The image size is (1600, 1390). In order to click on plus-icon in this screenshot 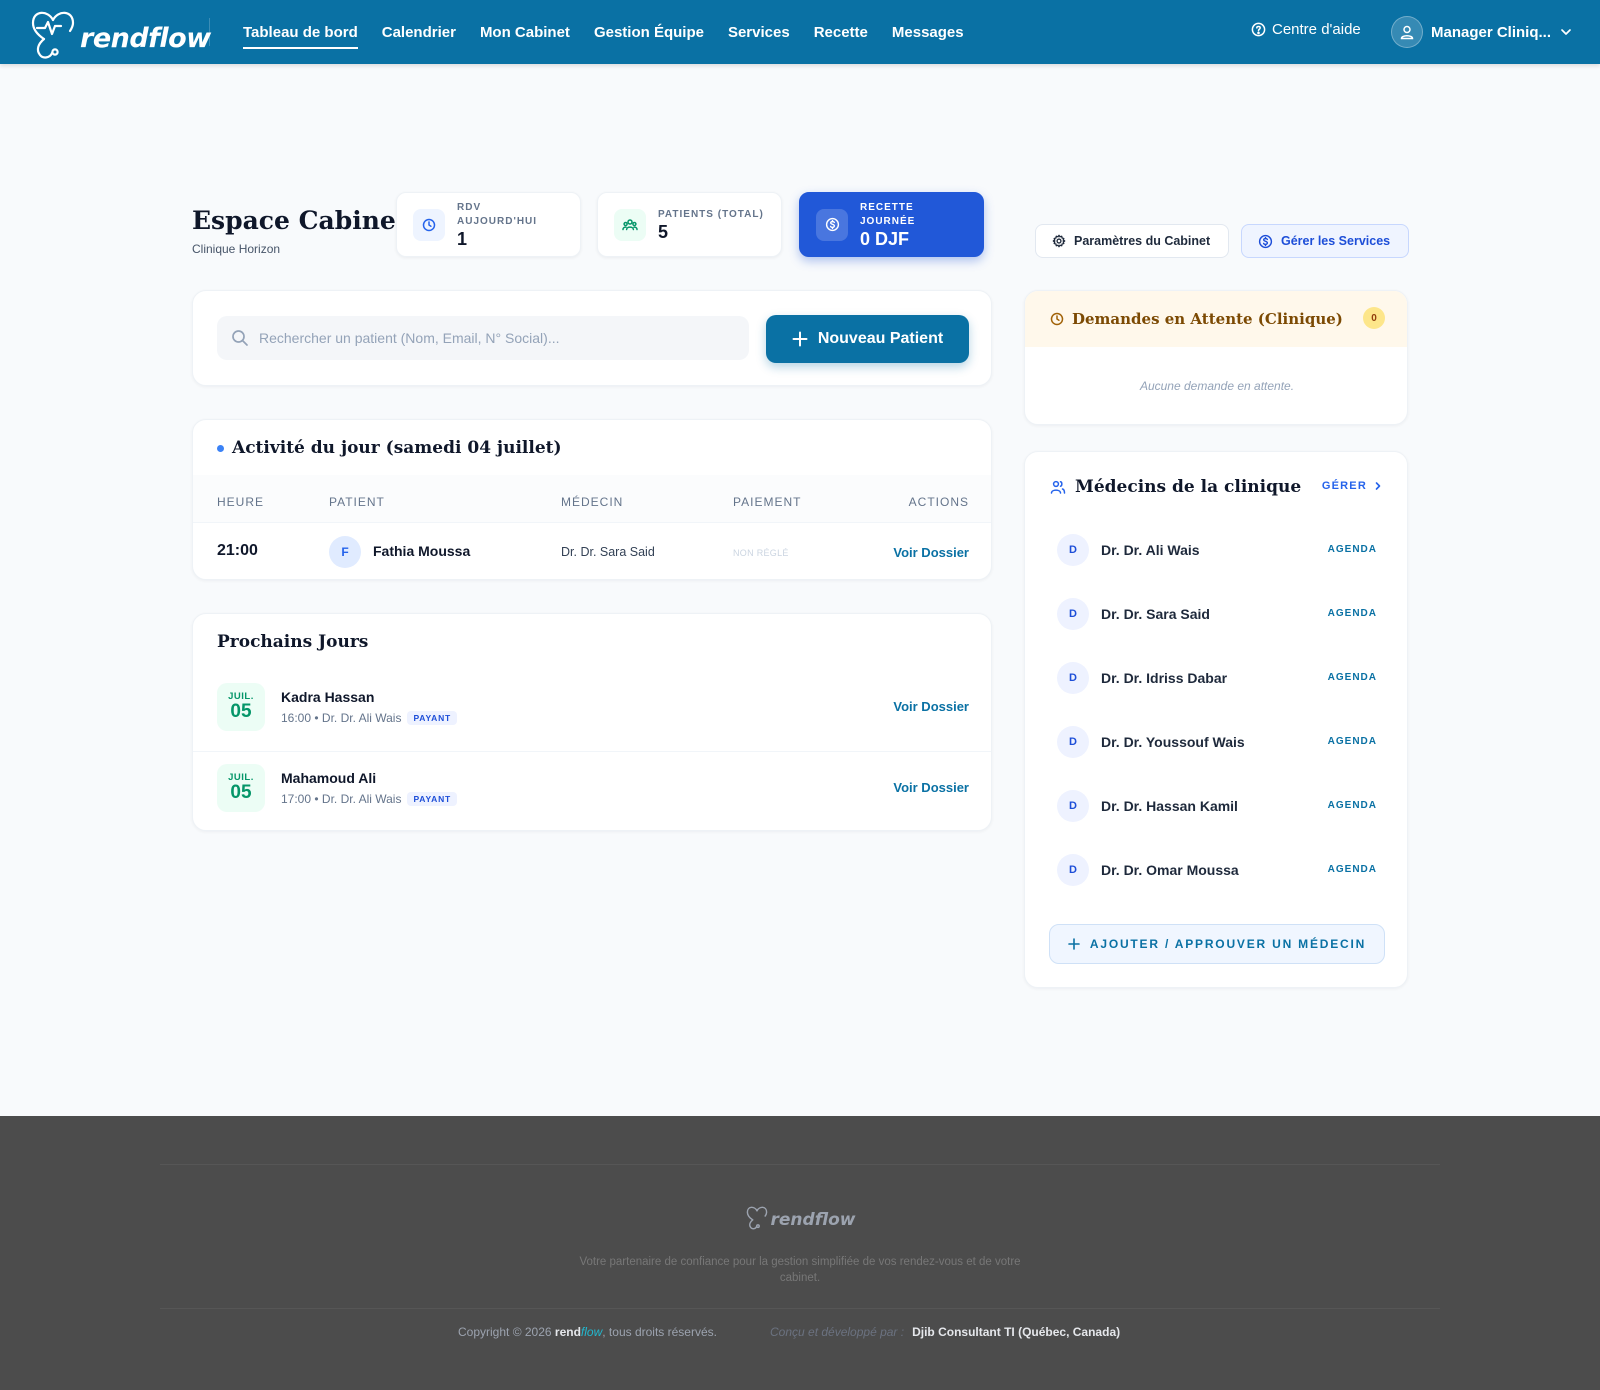, I will do `click(1074, 944)`.